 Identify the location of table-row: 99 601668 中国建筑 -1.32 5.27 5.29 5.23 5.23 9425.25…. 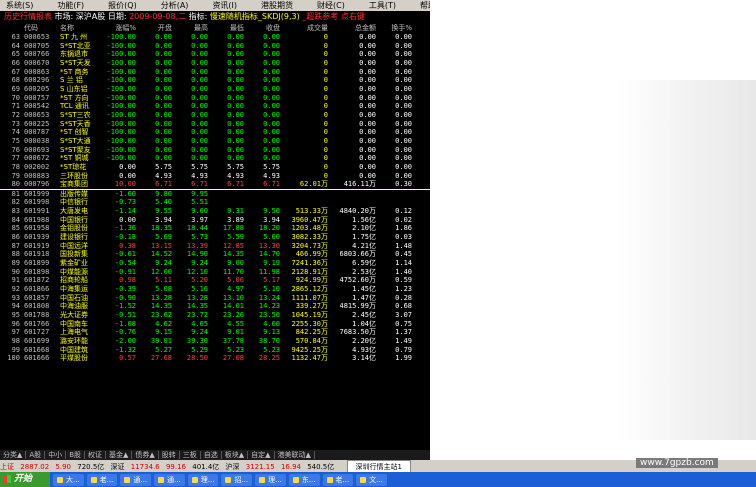
(215, 350).